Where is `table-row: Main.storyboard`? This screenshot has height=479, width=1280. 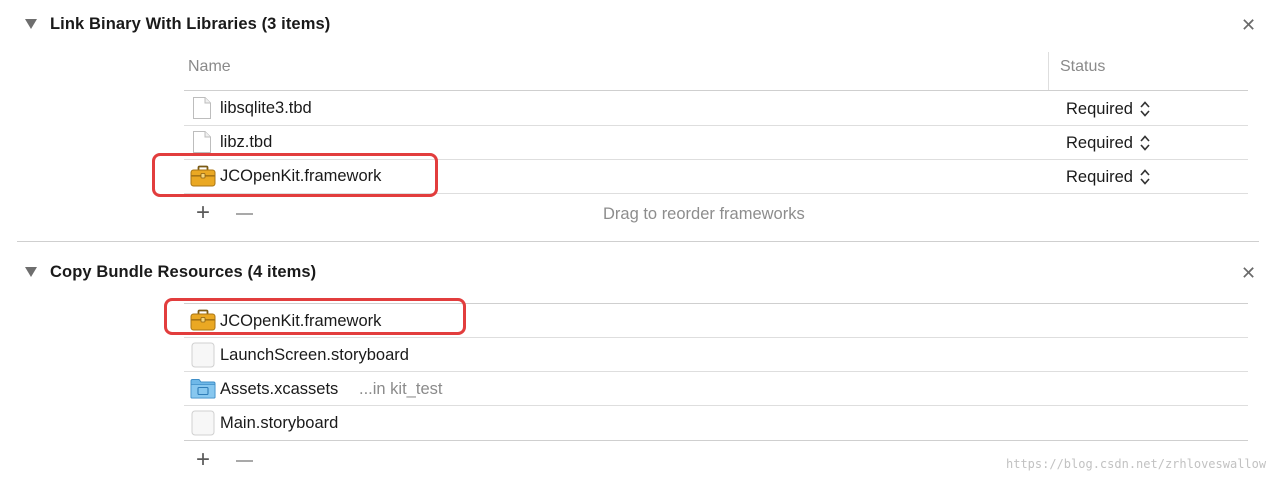
table-row: Main.storyboard is located at coordinates (716, 422).